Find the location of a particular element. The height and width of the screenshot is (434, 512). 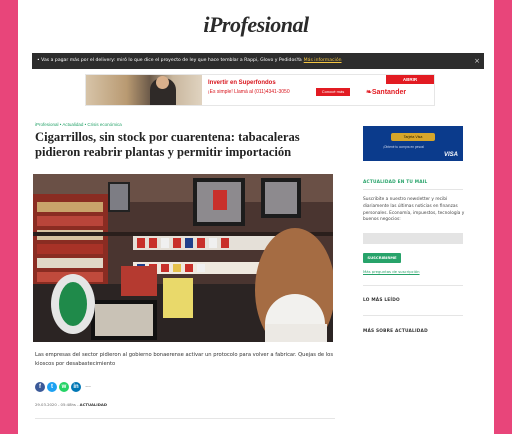

most-read-heading: LO MÁS LEÍDO is located at coordinates (381, 300).